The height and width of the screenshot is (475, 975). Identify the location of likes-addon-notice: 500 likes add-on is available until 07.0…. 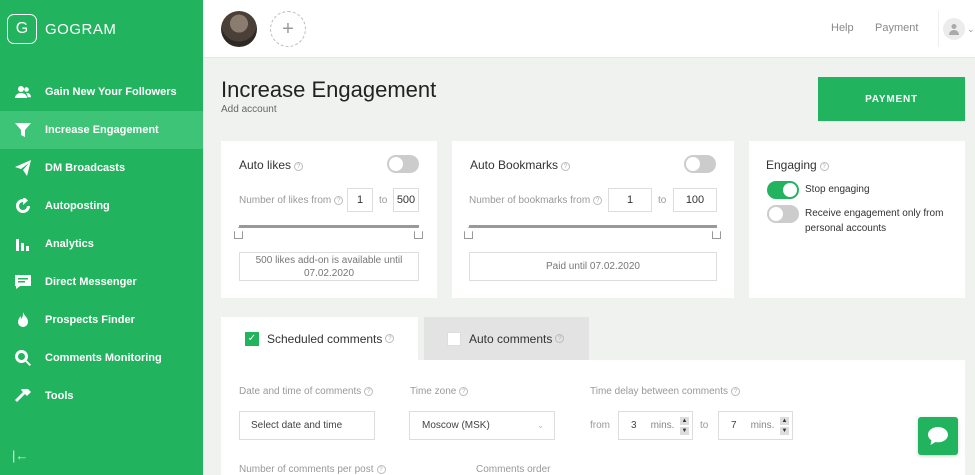
(329, 266).